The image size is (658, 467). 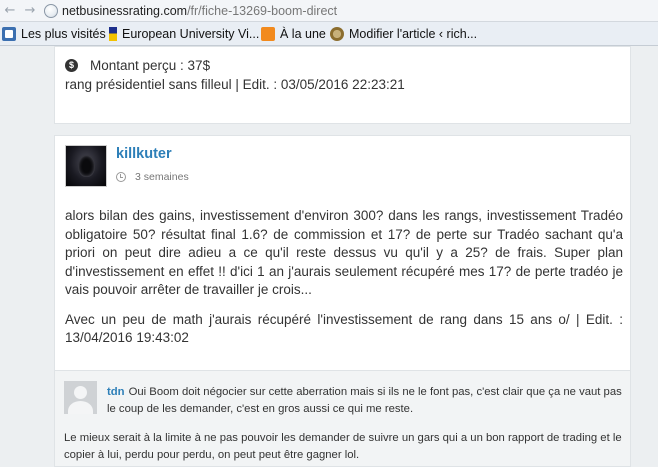 I want to click on amount-label: Montant perçu : 37$, so click(x=150, y=65).